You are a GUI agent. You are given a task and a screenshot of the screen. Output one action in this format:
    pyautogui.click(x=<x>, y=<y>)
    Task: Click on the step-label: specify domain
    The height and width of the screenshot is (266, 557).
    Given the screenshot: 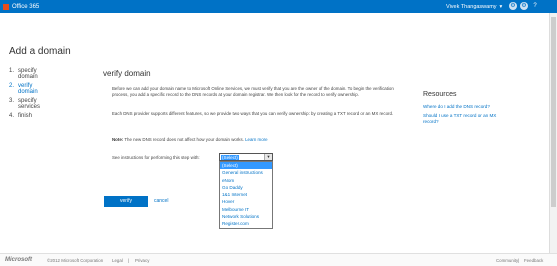 What is the action you would take?
    pyautogui.click(x=28, y=74)
    